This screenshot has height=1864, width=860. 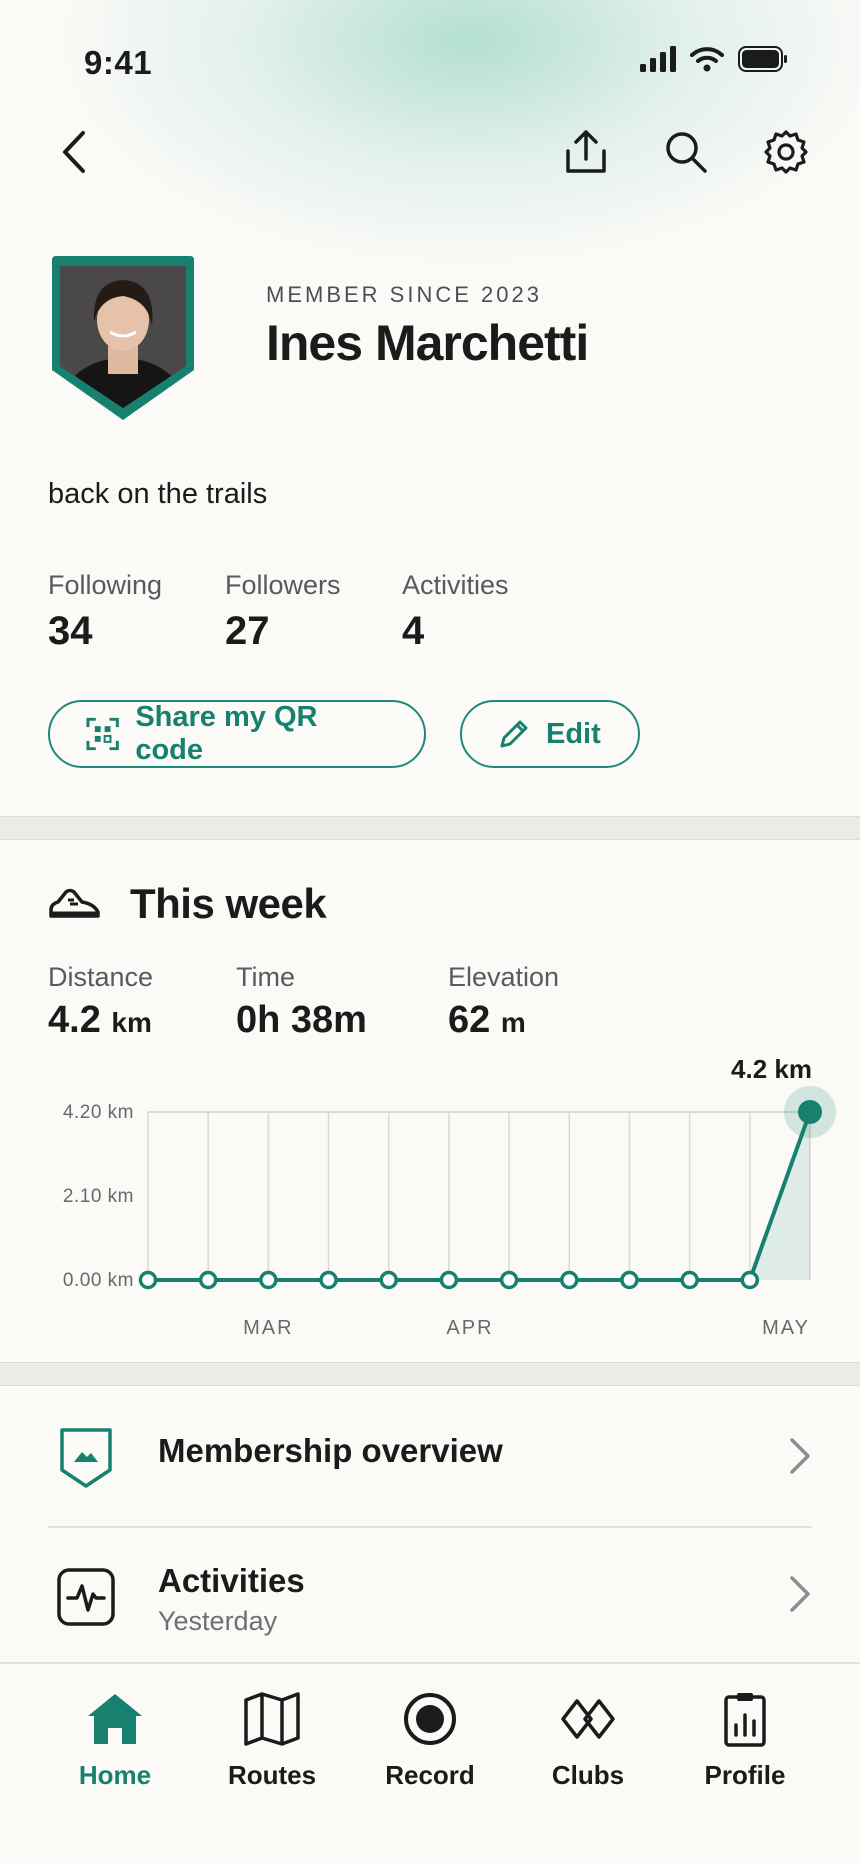 What do you see at coordinates (70, 631) in the screenshot?
I see `stat-value: 34` at bounding box center [70, 631].